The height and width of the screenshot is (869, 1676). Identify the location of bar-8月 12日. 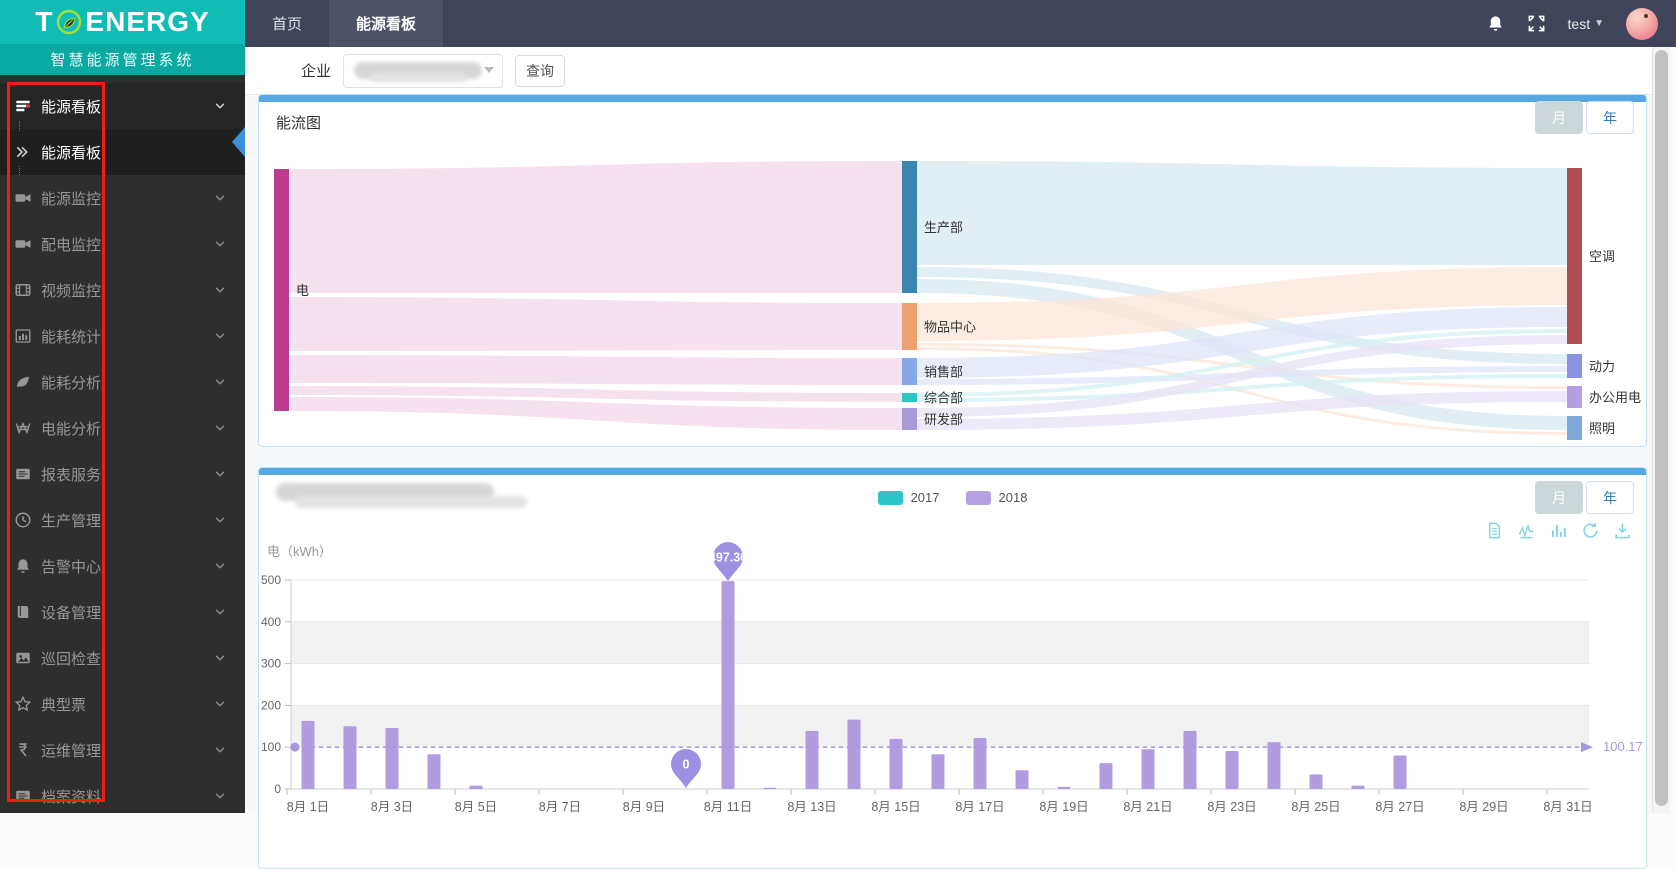
(770, 788).